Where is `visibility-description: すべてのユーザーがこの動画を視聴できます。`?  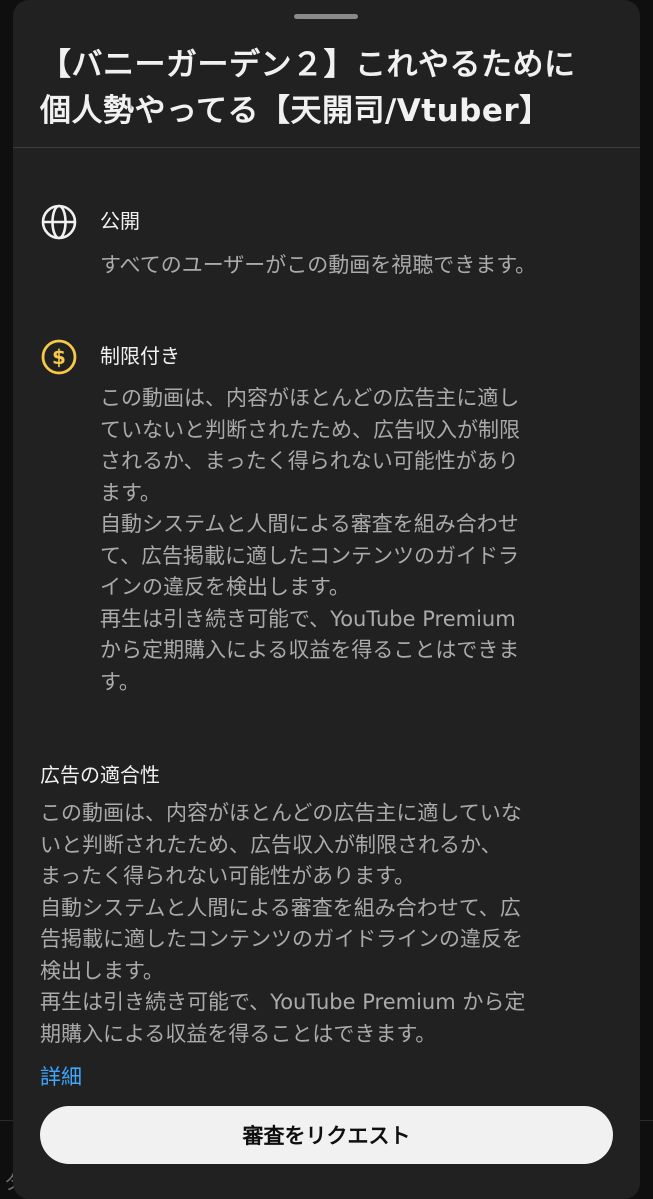 visibility-description: すべてのユーザーがこの動画を視聴できます。 is located at coordinates (318, 265).